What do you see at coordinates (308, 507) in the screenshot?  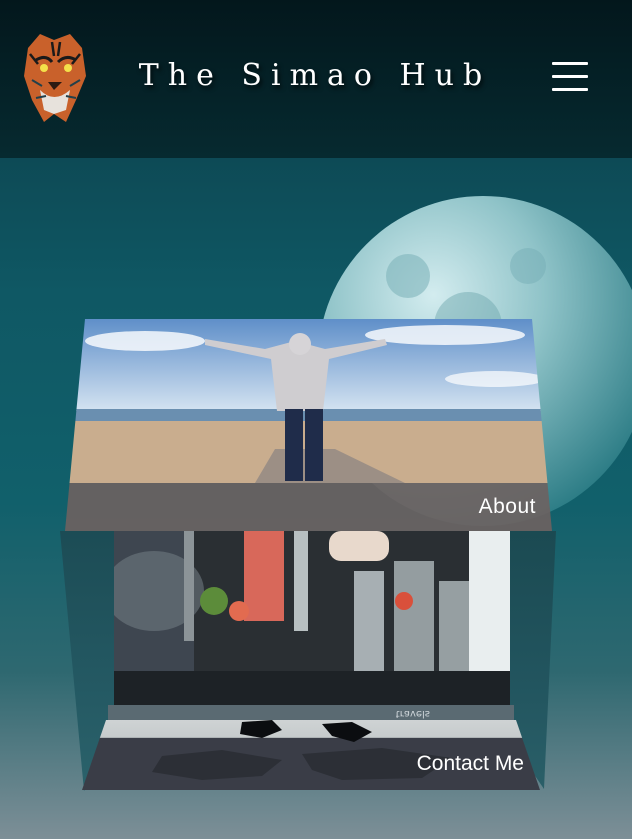 I see `about-band: About` at bounding box center [308, 507].